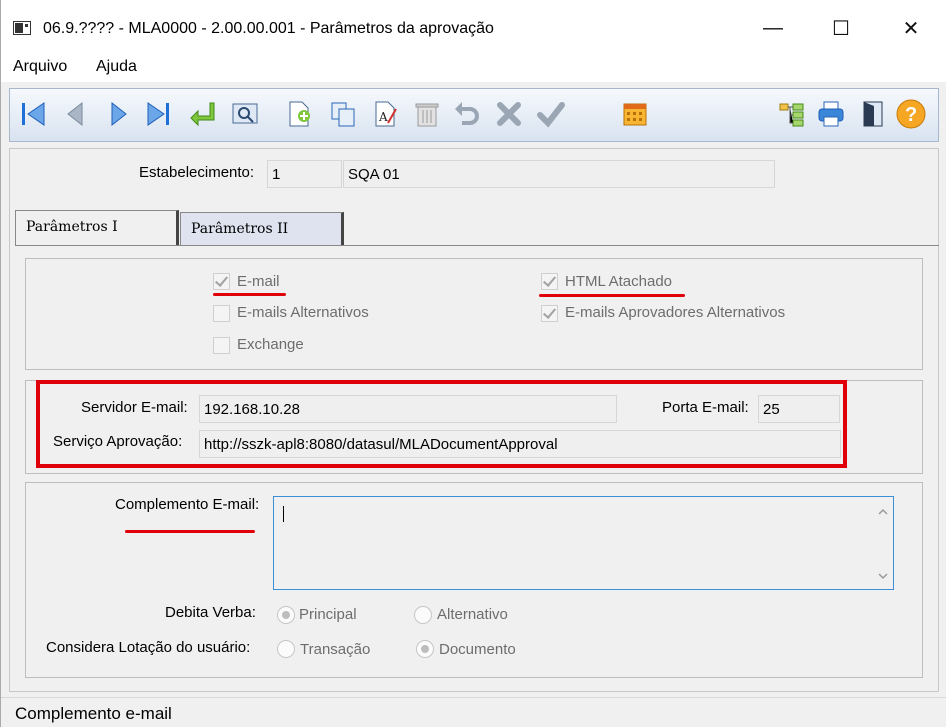 The height and width of the screenshot is (727, 946). Describe the element at coordinates (383, 117) in the screenshot. I see `svg-text: A` at that location.